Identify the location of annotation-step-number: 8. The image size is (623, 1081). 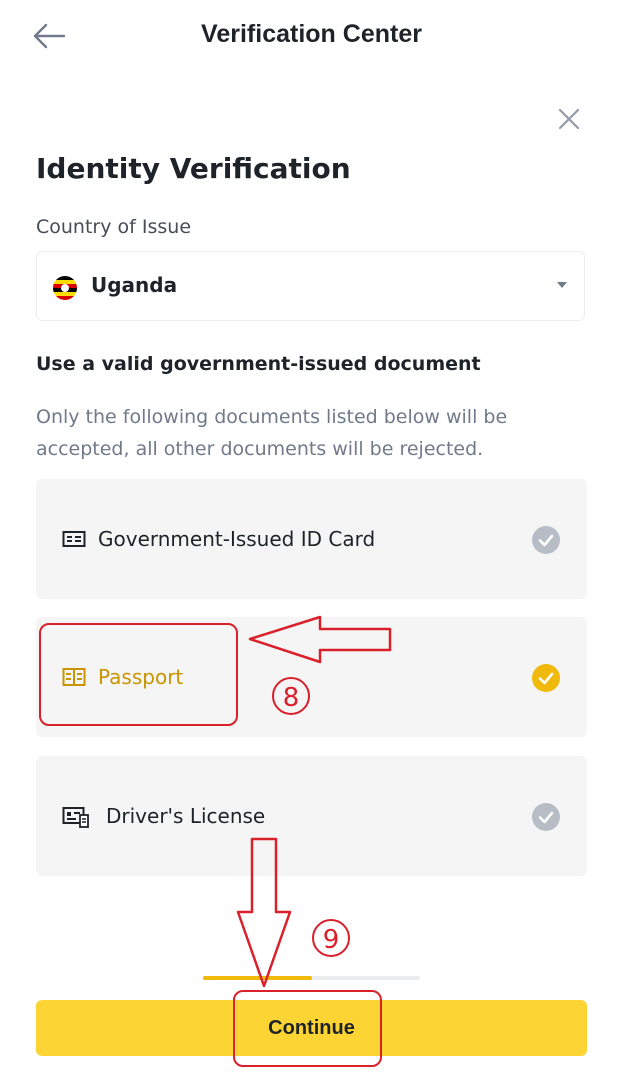
(291, 696).